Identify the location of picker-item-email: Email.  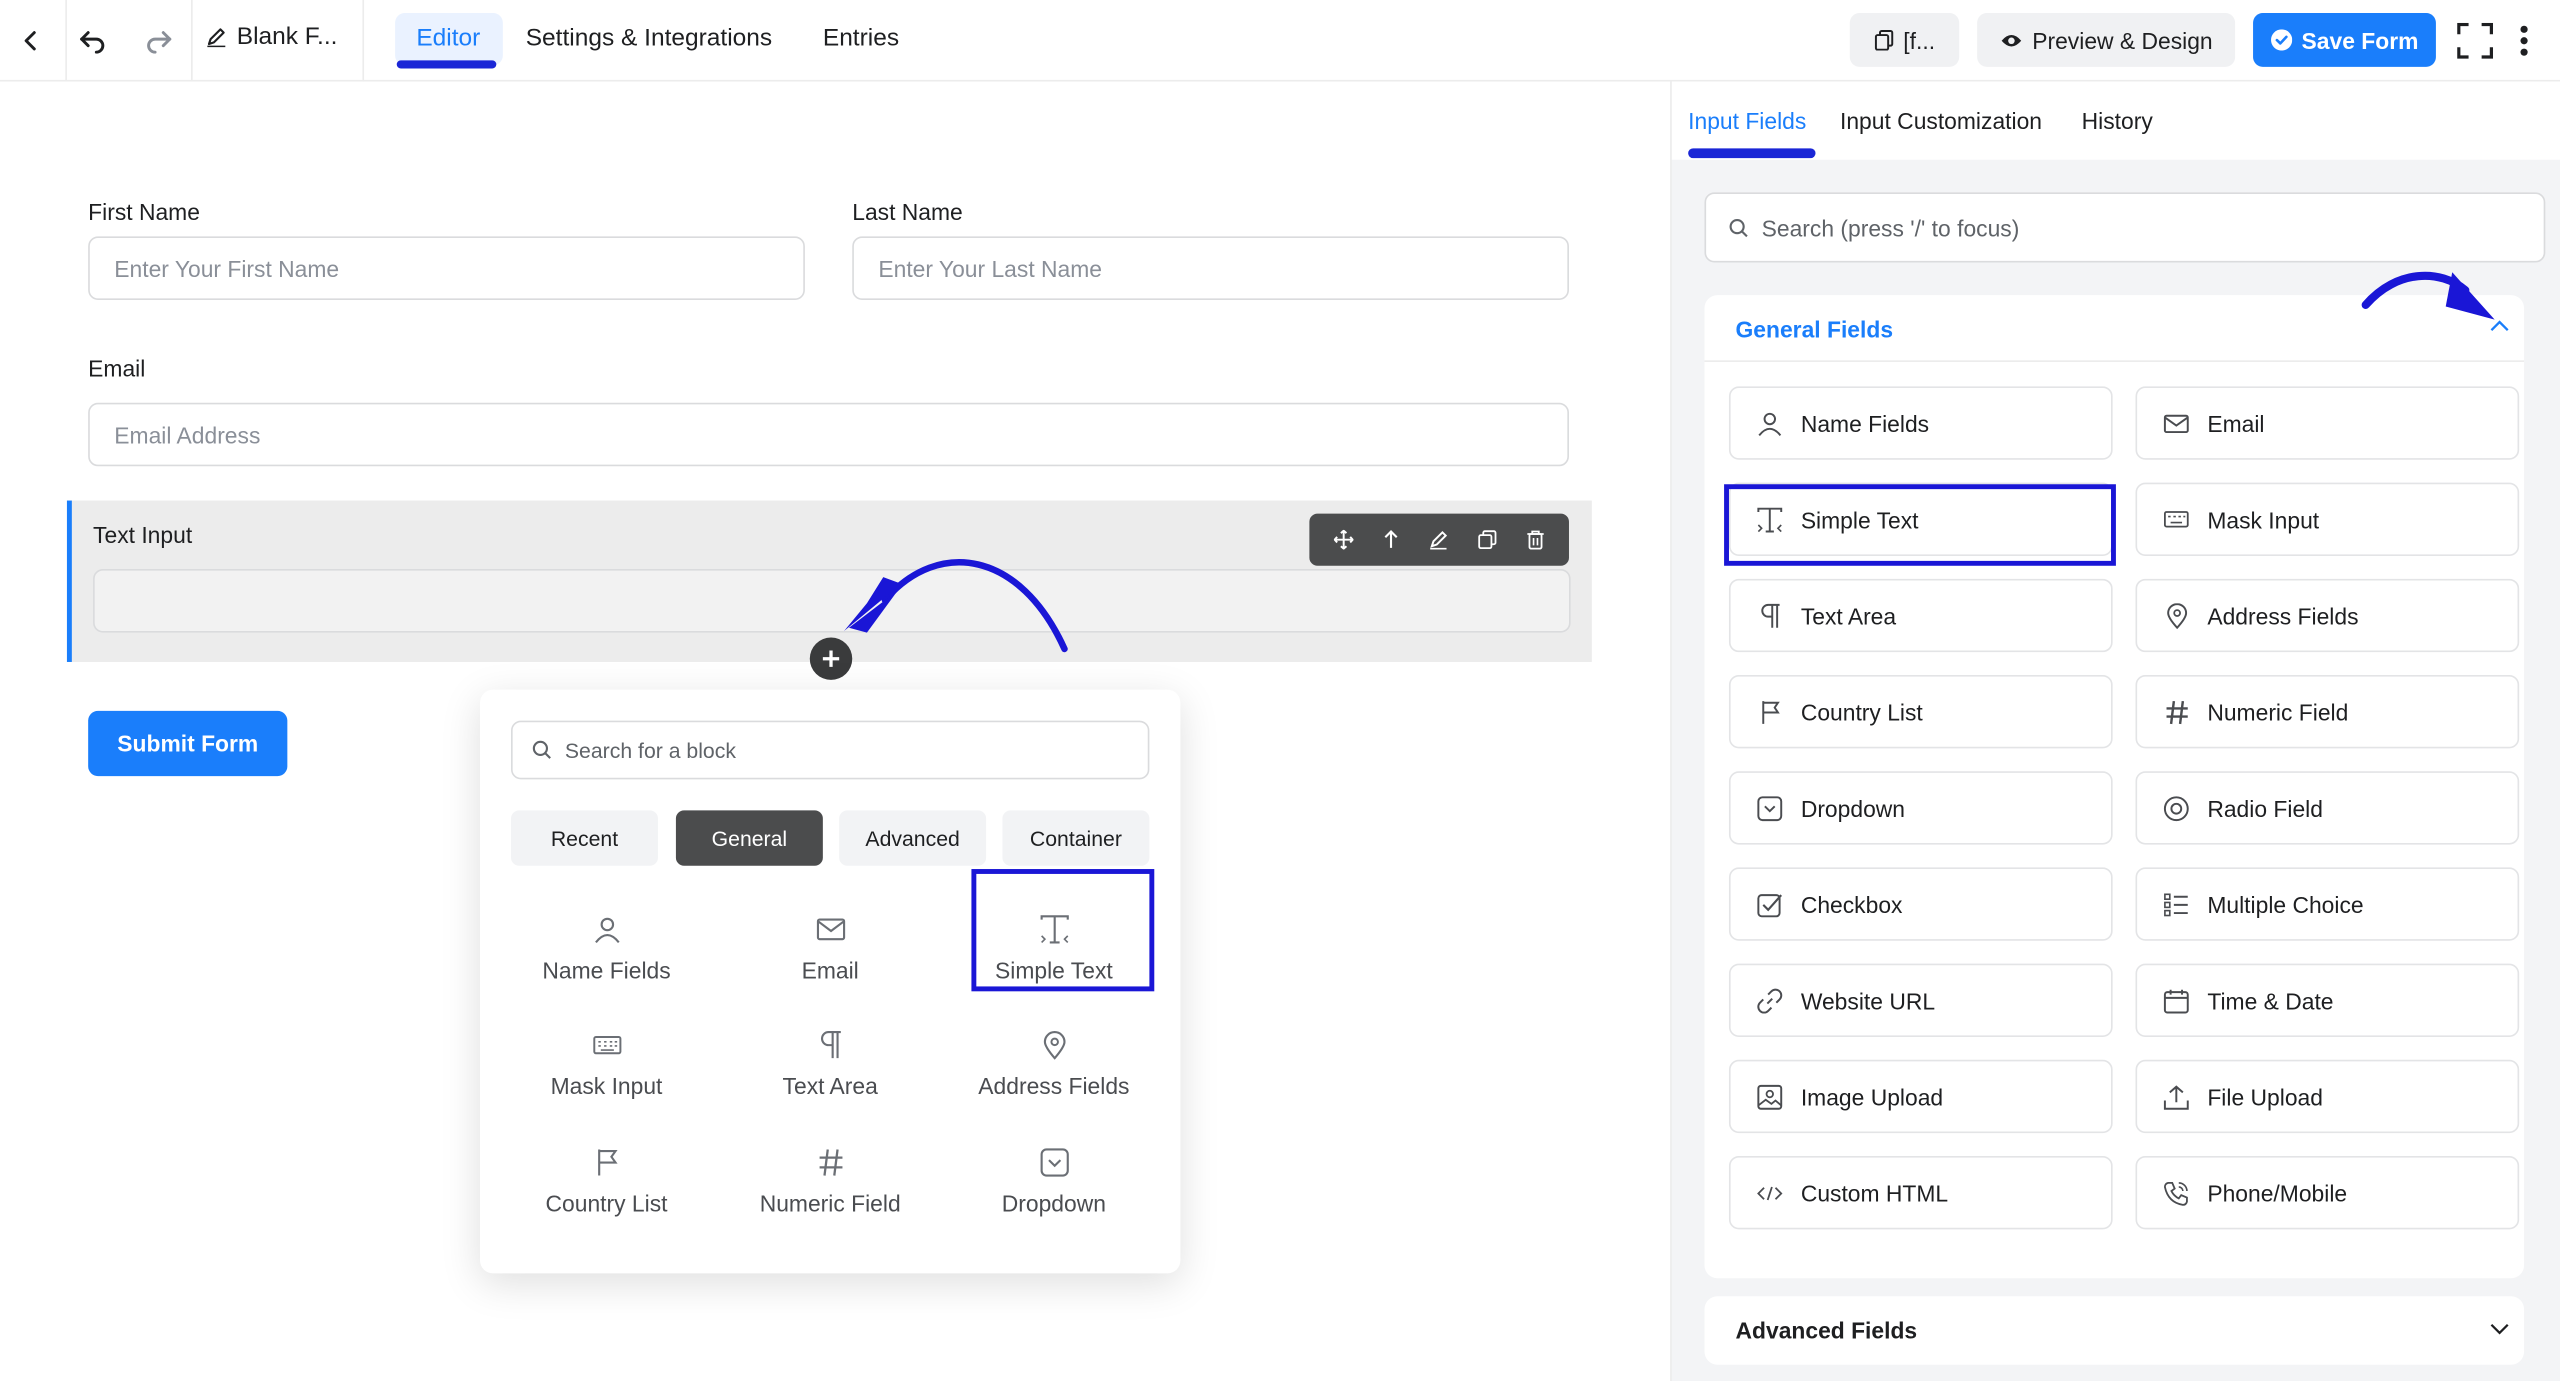
(830, 947).